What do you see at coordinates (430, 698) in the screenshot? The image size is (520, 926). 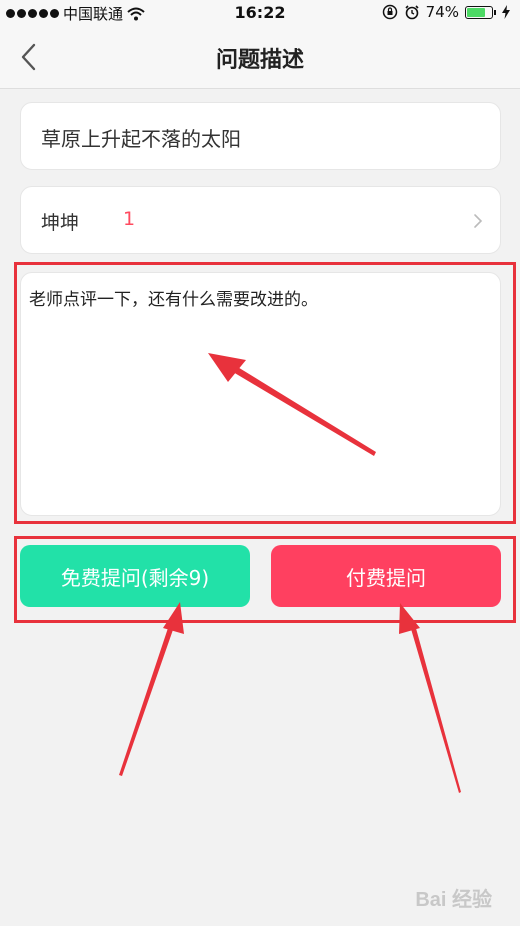 I see `annotation-arrow-paid-button` at bounding box center [430, 698].